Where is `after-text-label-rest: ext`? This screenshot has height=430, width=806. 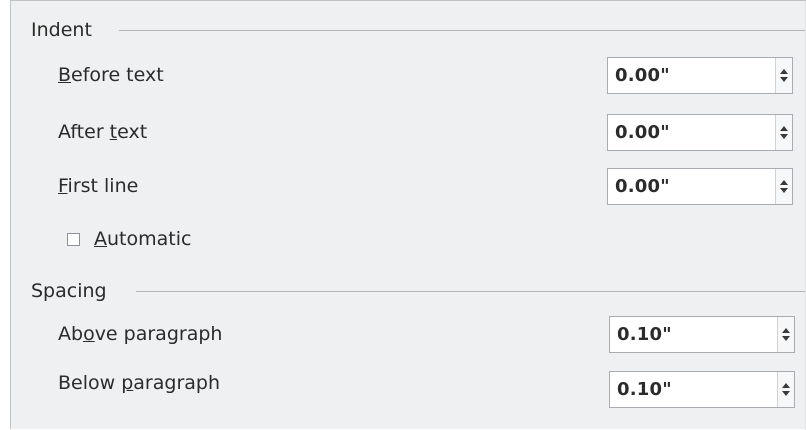 after-text-label-rest: ext is located at coordinates (132, 132).